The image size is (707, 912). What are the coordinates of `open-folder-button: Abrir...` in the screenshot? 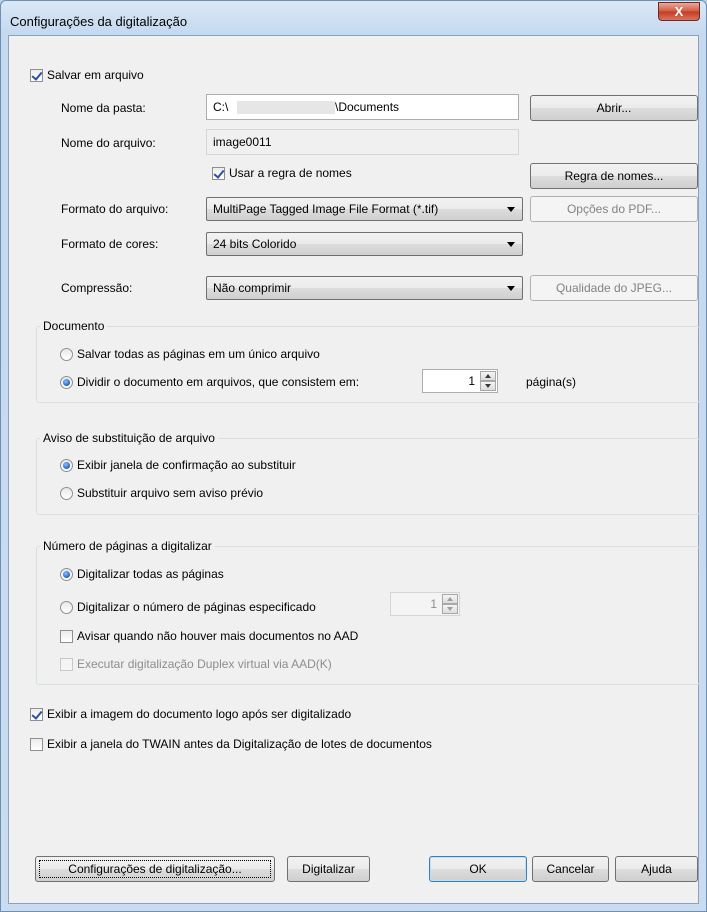 It's located at (614, 108).